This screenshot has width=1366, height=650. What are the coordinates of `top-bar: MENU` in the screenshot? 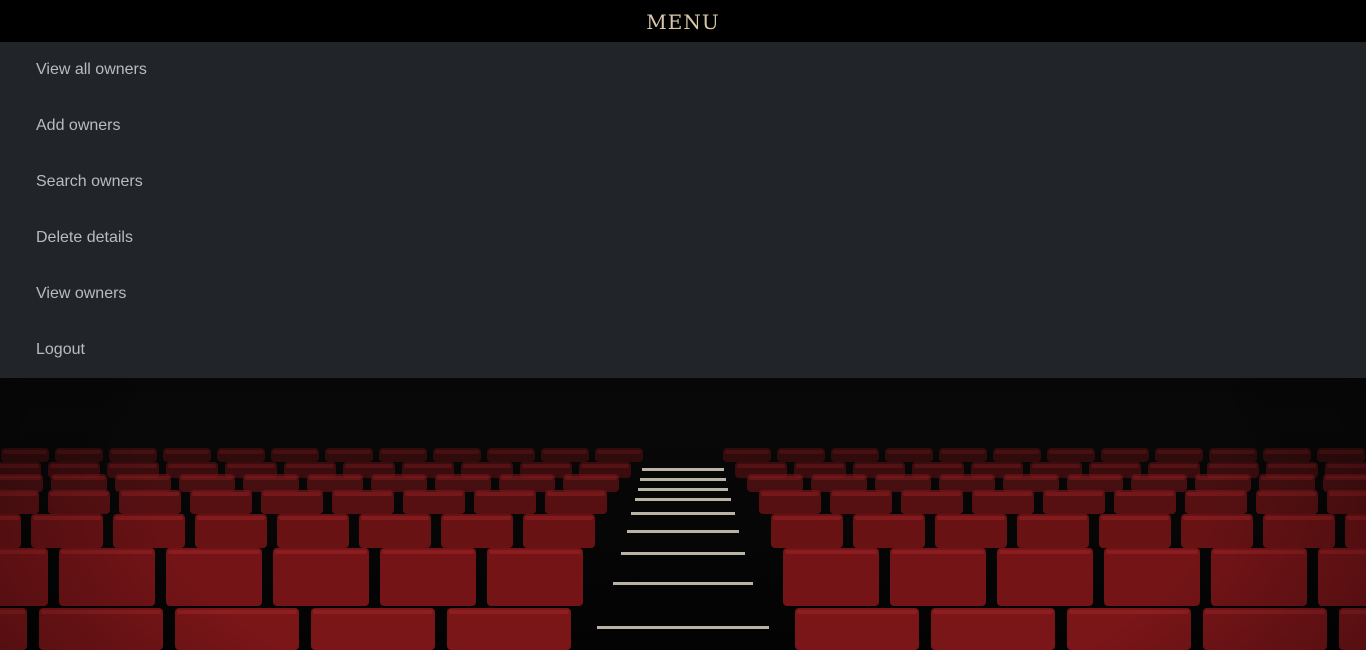 It's located at (683, 21).